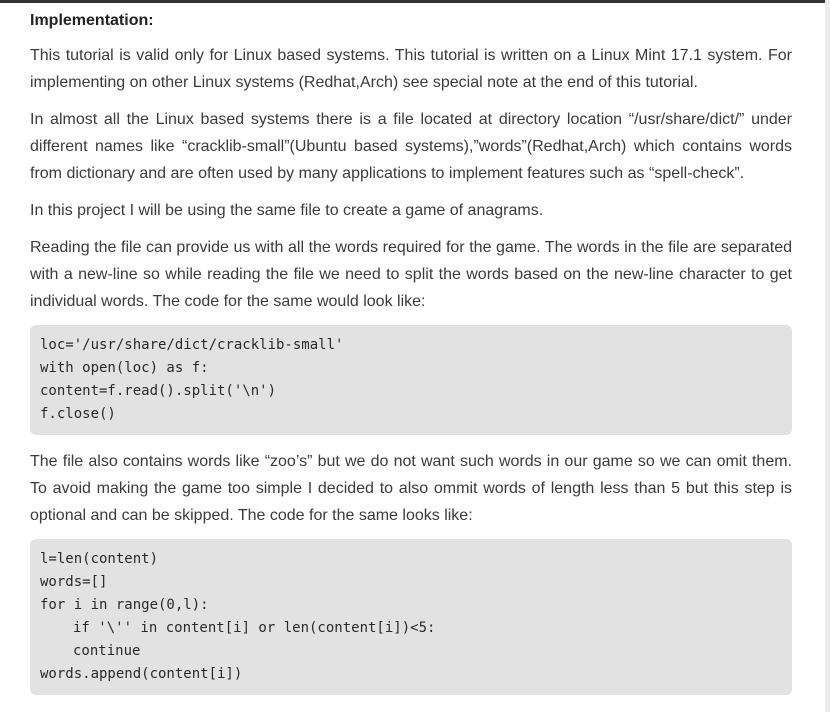 This screenshot has height=712, width=830. What do you see at coordinates (78, 414) in the screenshot?
I see `code-line: f.close()` at bounding box center [78, 414].